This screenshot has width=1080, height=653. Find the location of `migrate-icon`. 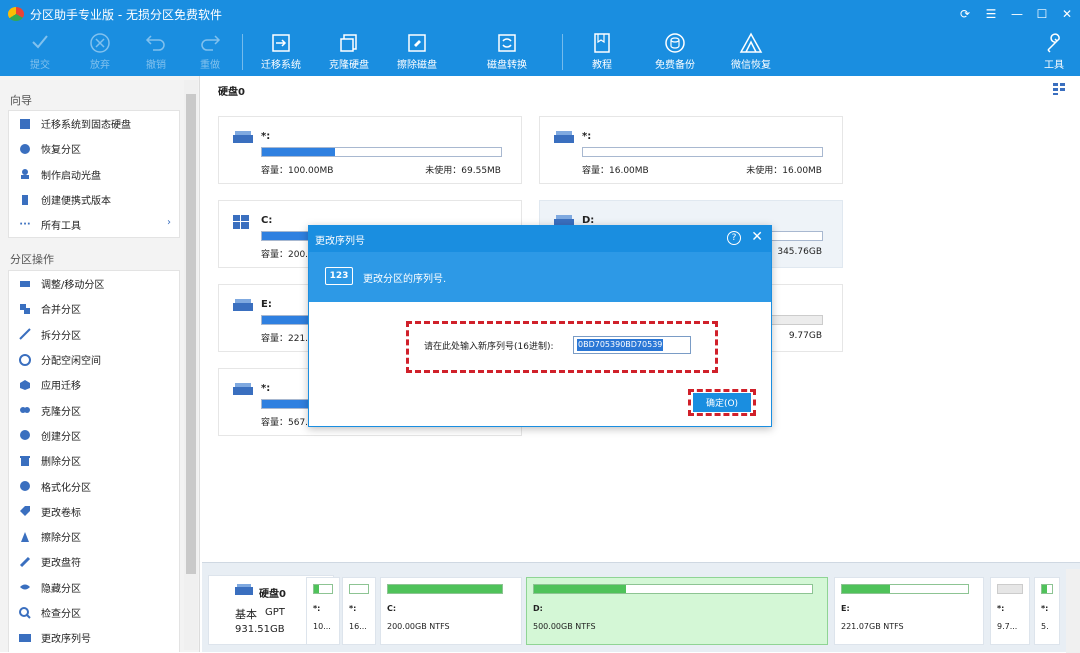

migrate-icon is located at coordinates (281, 42).